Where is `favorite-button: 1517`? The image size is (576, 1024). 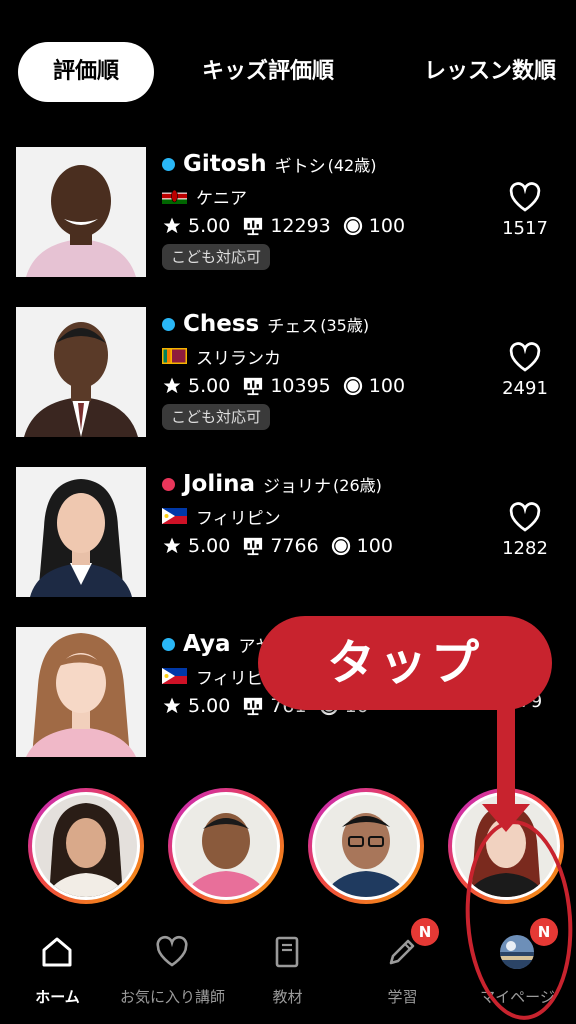
favorite-button: 1517 is located at coordinates (525, 210).